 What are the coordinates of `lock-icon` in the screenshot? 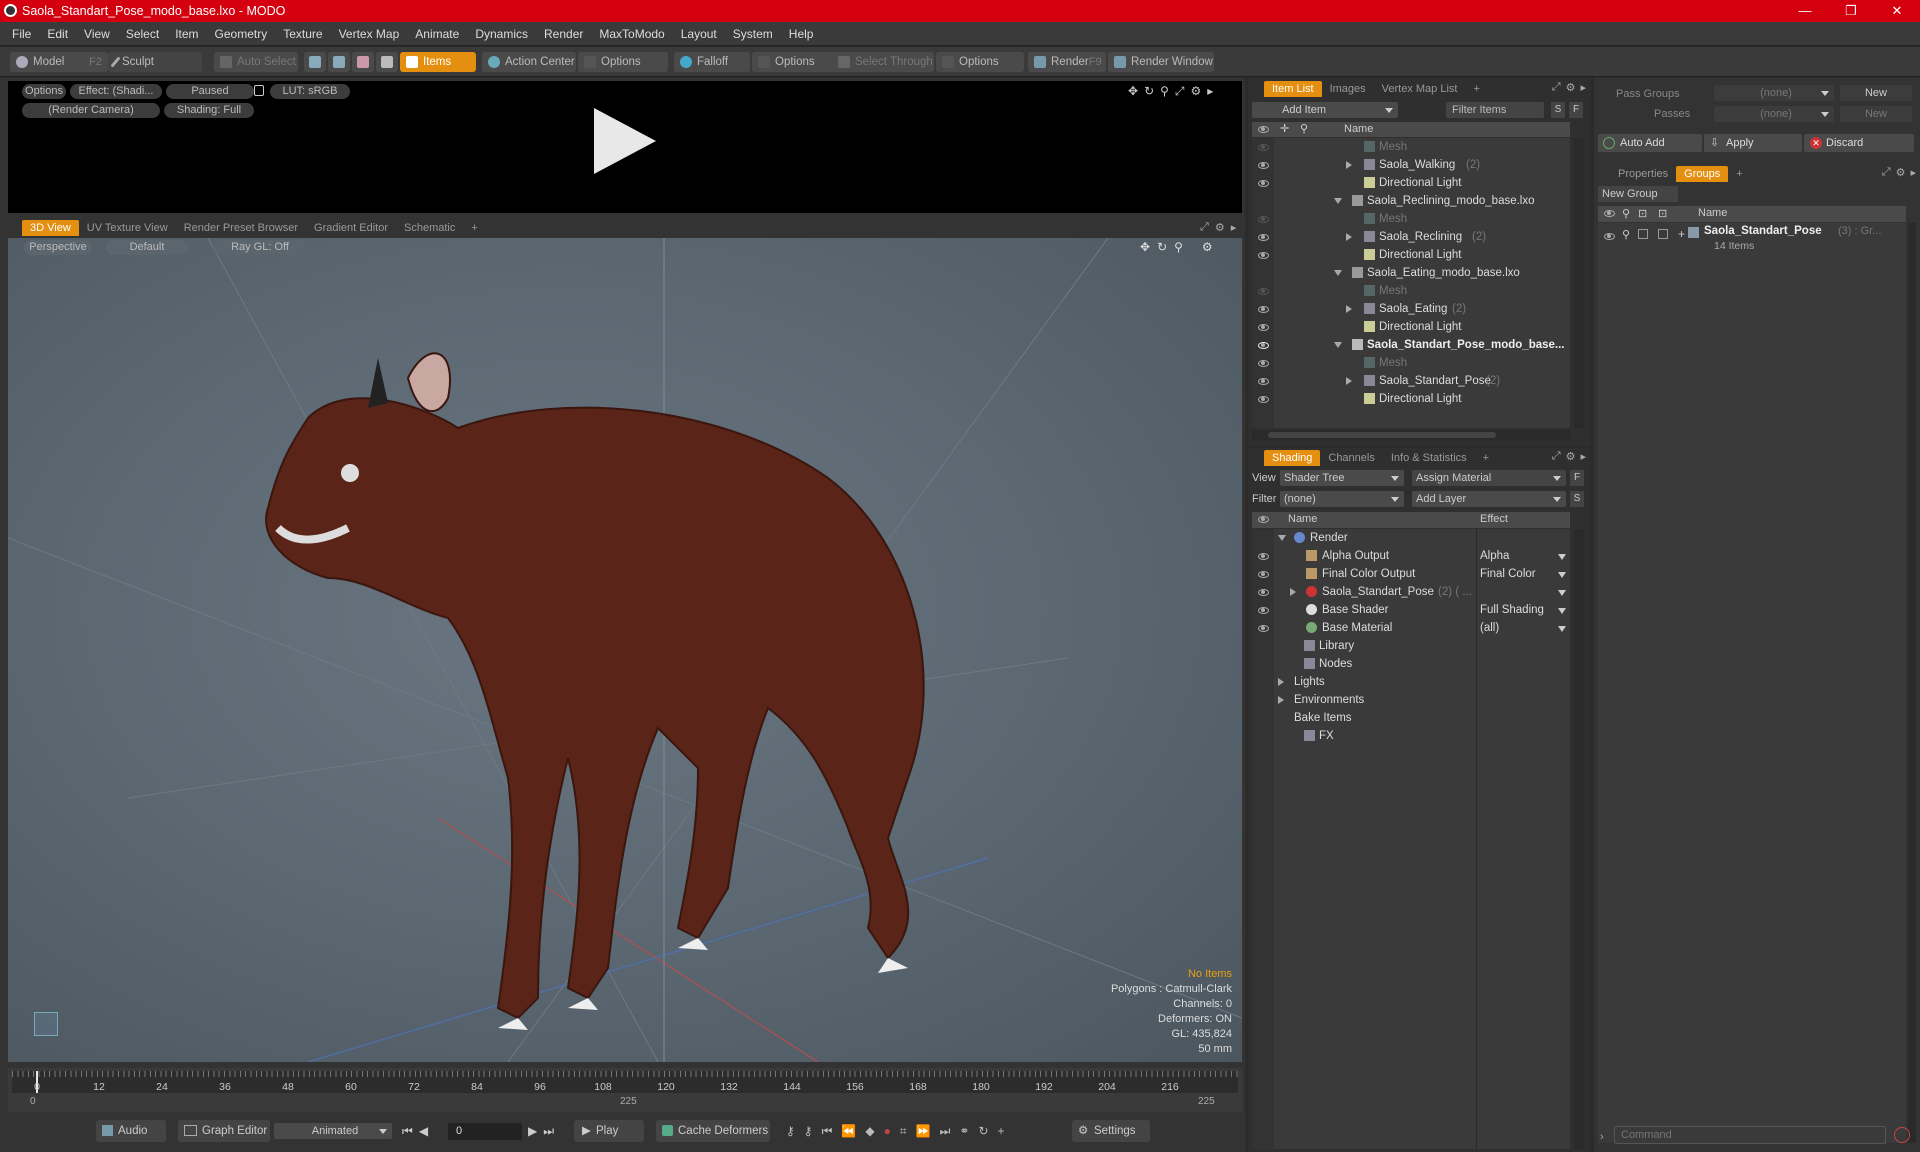 It's located at (259, 90).